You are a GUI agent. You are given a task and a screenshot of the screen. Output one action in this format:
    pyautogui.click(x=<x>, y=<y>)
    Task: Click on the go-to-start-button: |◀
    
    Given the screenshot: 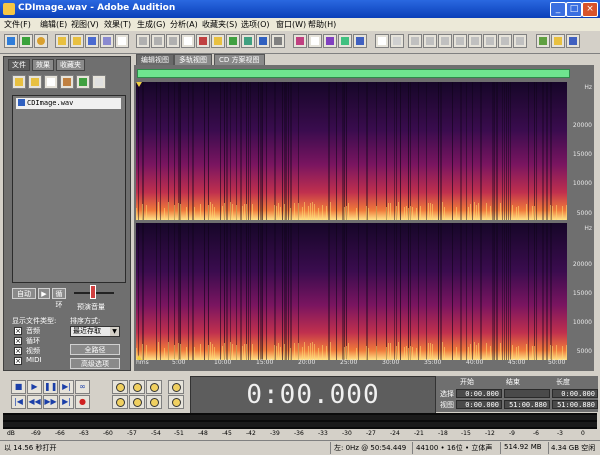 What is the action you would take?
    pyautogui.click(x=18, y=402)
    